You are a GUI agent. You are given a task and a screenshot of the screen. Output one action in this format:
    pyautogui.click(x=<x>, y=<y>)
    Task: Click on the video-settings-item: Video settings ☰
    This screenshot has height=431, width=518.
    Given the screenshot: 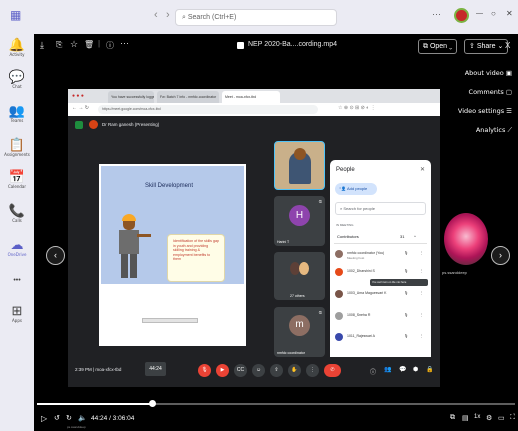 What is the action you would take?
    pyautogui.click(x=485, y=111)
    